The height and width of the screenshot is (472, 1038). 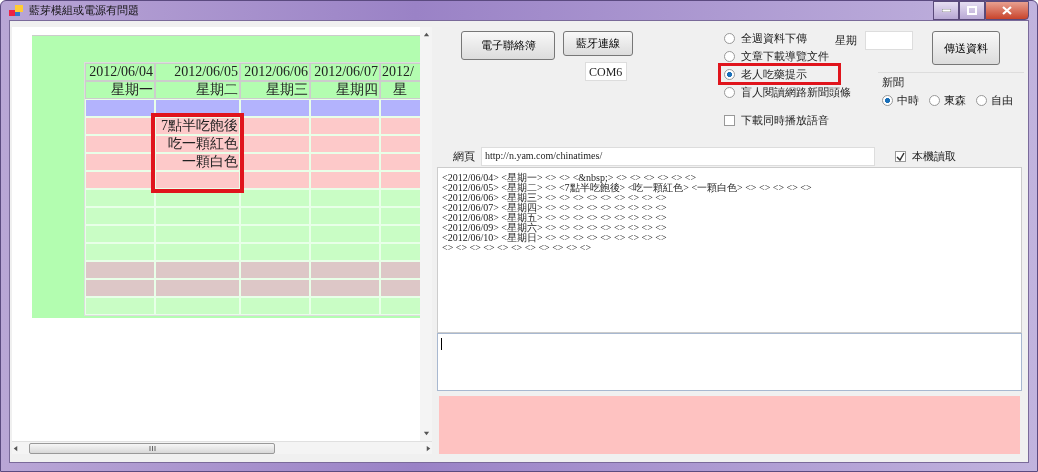 I want to click on bluetooth-button: 藍牙連線, so click(x=598, y=43).